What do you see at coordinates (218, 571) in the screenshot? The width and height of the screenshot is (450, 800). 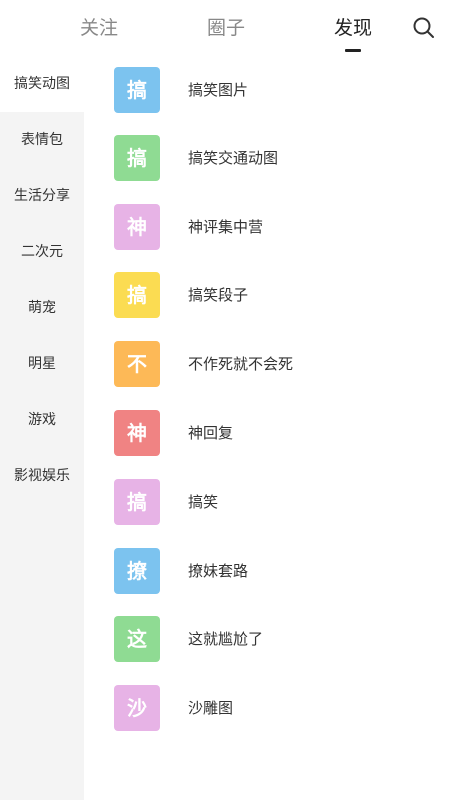 I see `circle-name: 撩妹套路` at bounding box center [218, 571].